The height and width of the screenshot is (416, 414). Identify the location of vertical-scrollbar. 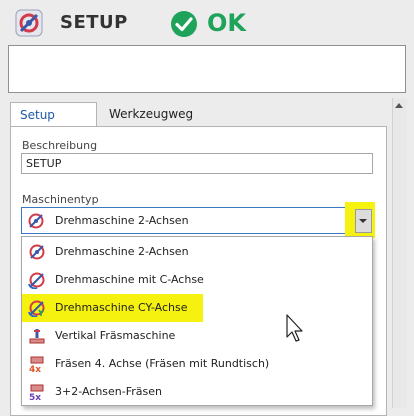
(399, 253).